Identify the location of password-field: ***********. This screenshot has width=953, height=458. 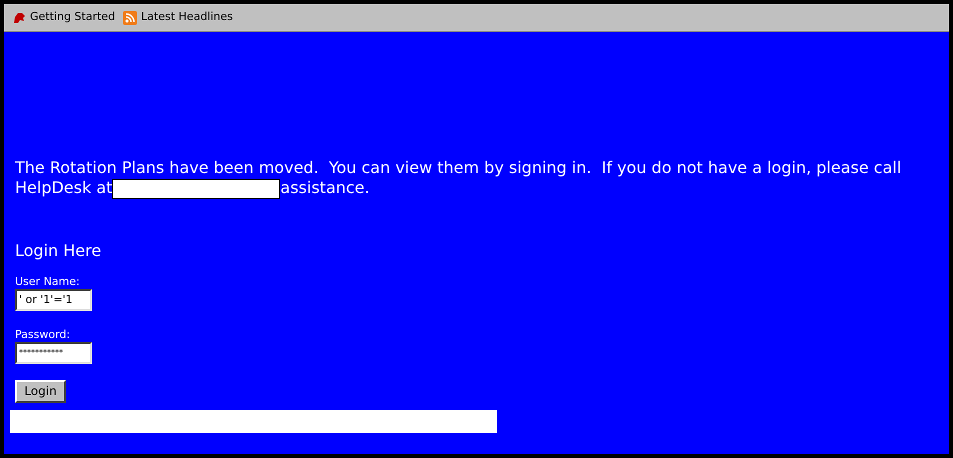
(53, 353).